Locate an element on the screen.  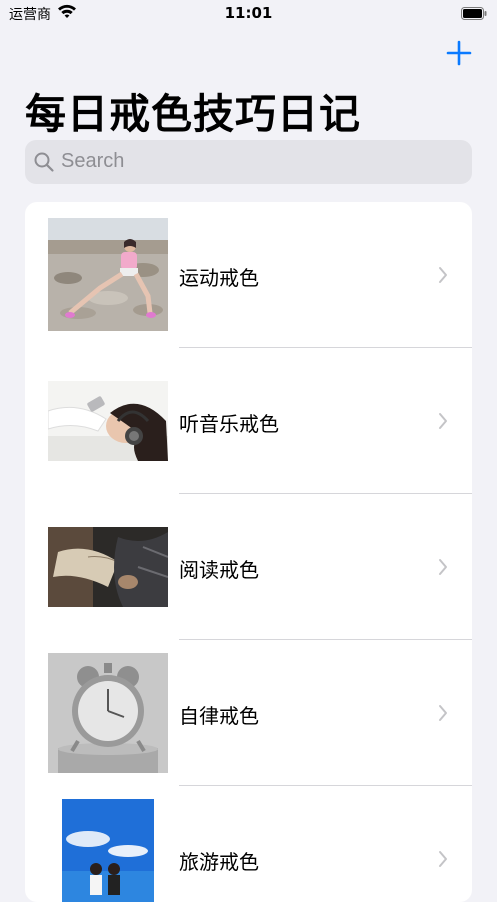
list-item-travel: 旅游戒色 is located at coordinates (248, 844).